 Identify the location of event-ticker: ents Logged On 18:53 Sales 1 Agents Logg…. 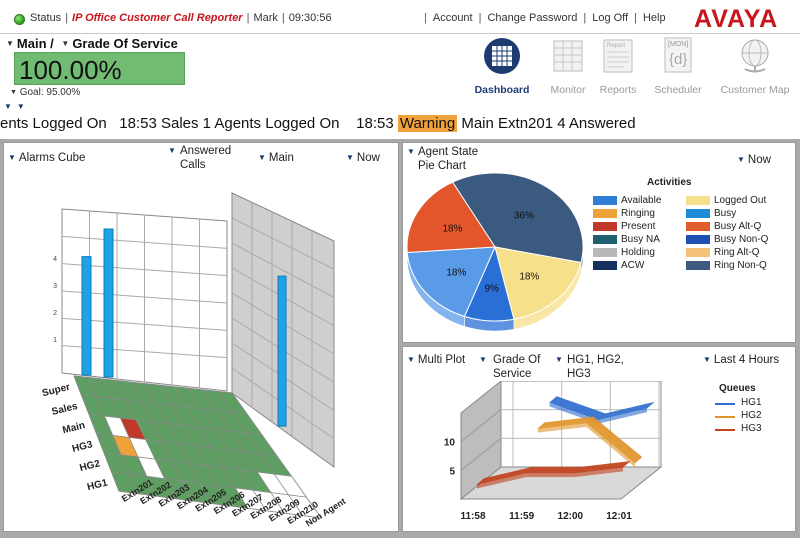
(400, 126).